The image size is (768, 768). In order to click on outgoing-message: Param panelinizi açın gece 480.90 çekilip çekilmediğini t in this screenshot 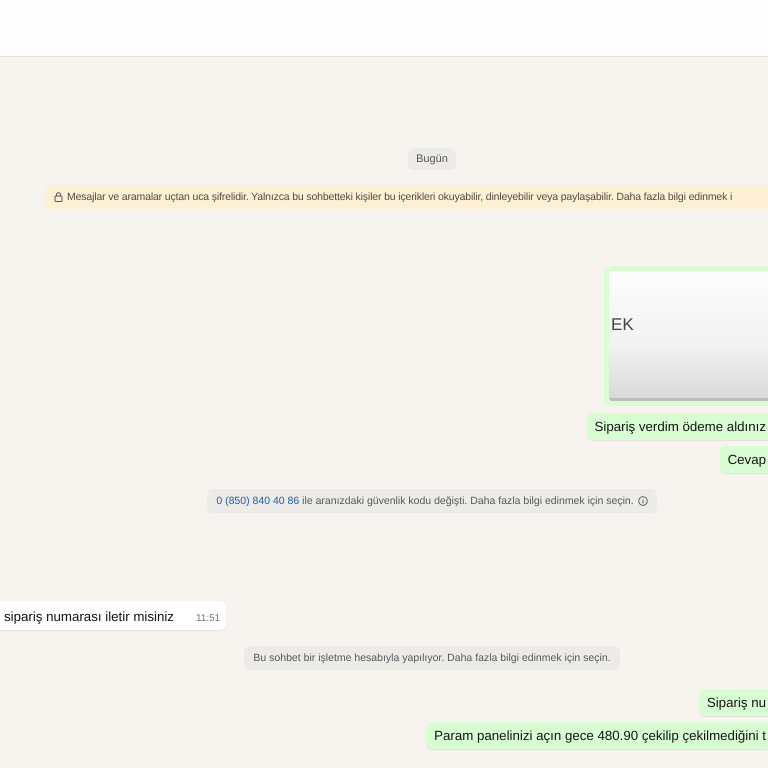, I will do `click(597, 735)`.